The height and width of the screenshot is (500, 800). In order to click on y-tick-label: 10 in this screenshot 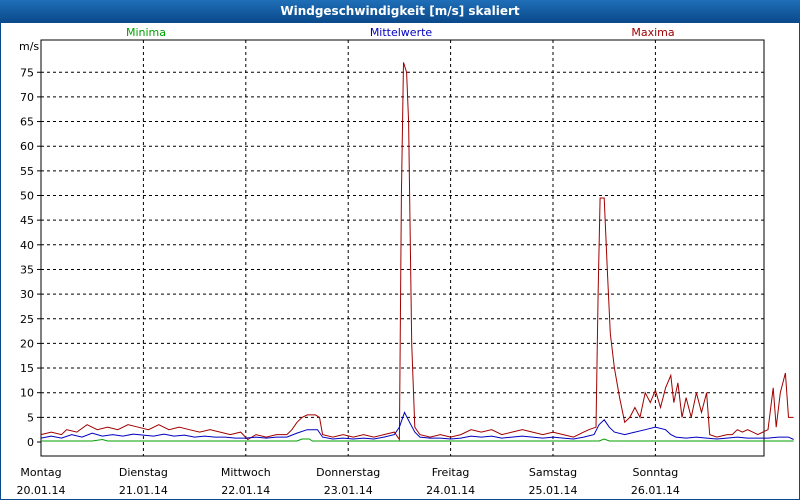, I will do `click(27, 393)`.